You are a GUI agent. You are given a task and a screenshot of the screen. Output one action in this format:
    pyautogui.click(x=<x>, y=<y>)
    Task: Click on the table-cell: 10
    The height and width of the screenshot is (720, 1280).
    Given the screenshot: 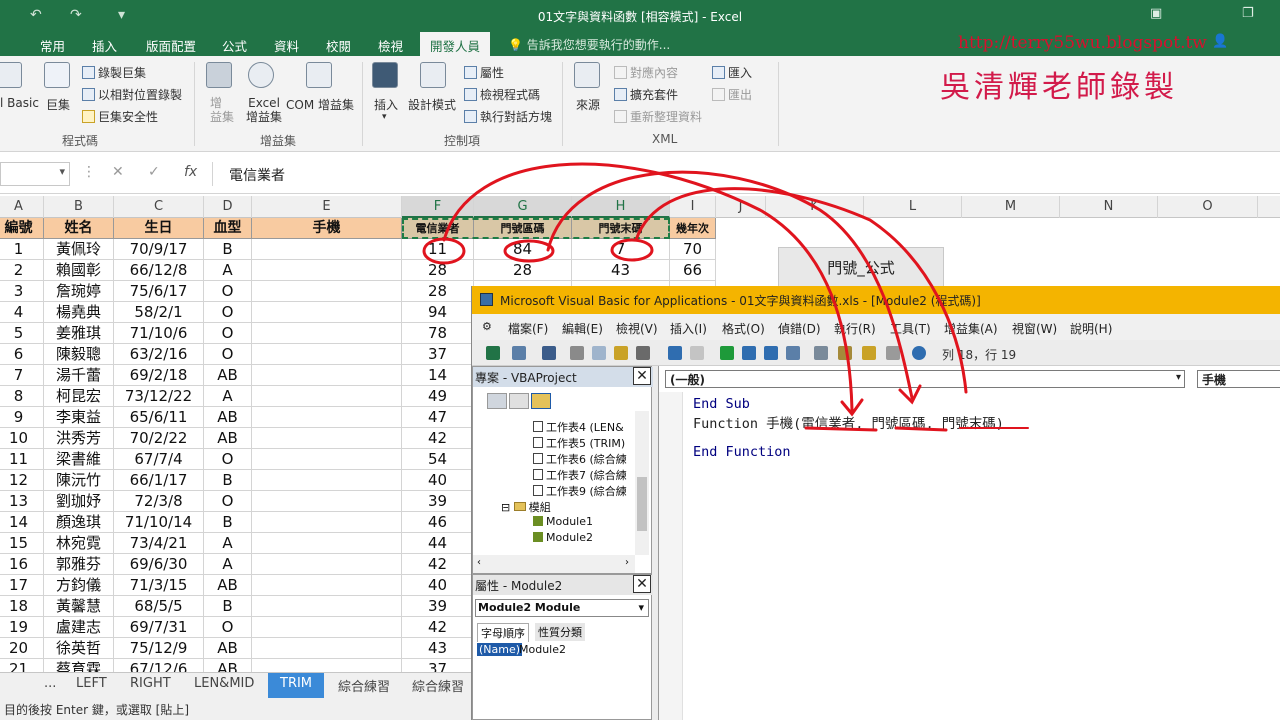 What is the action you would take?
    pyautogui.click(x=22, y=438)
    